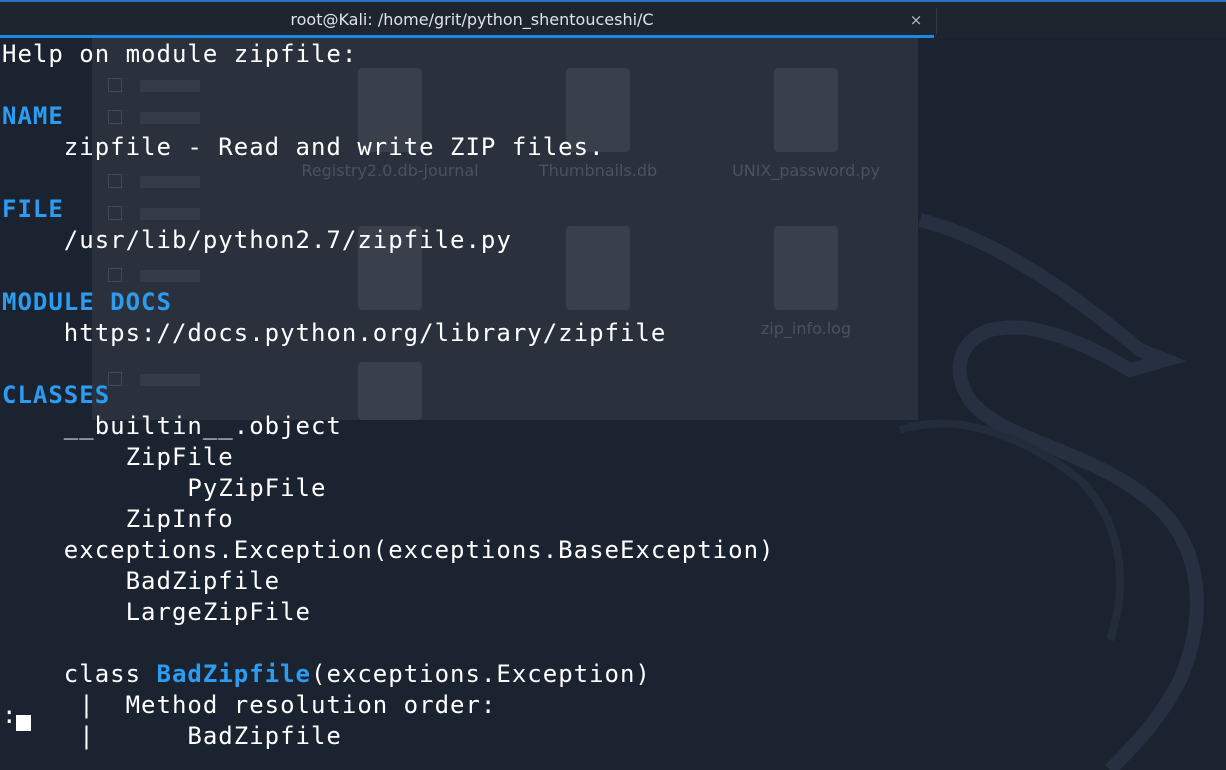  What do you see at coordinates (249, 705) in the screenshot?
I see `terminal-line: | Method resolution order:` at bounding box center [249, 705].